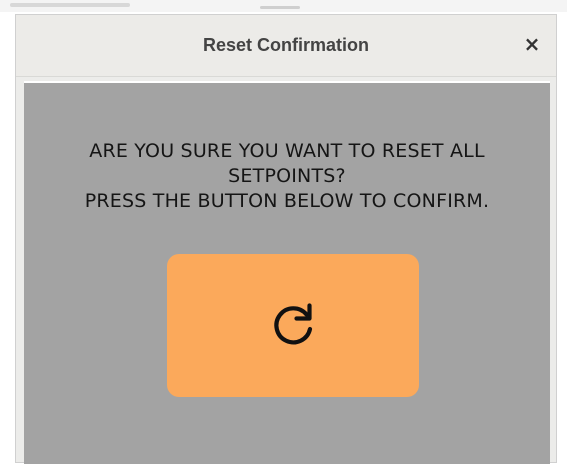  I want to click on message-line-2: SETPOINTS?, so click(287, 176).